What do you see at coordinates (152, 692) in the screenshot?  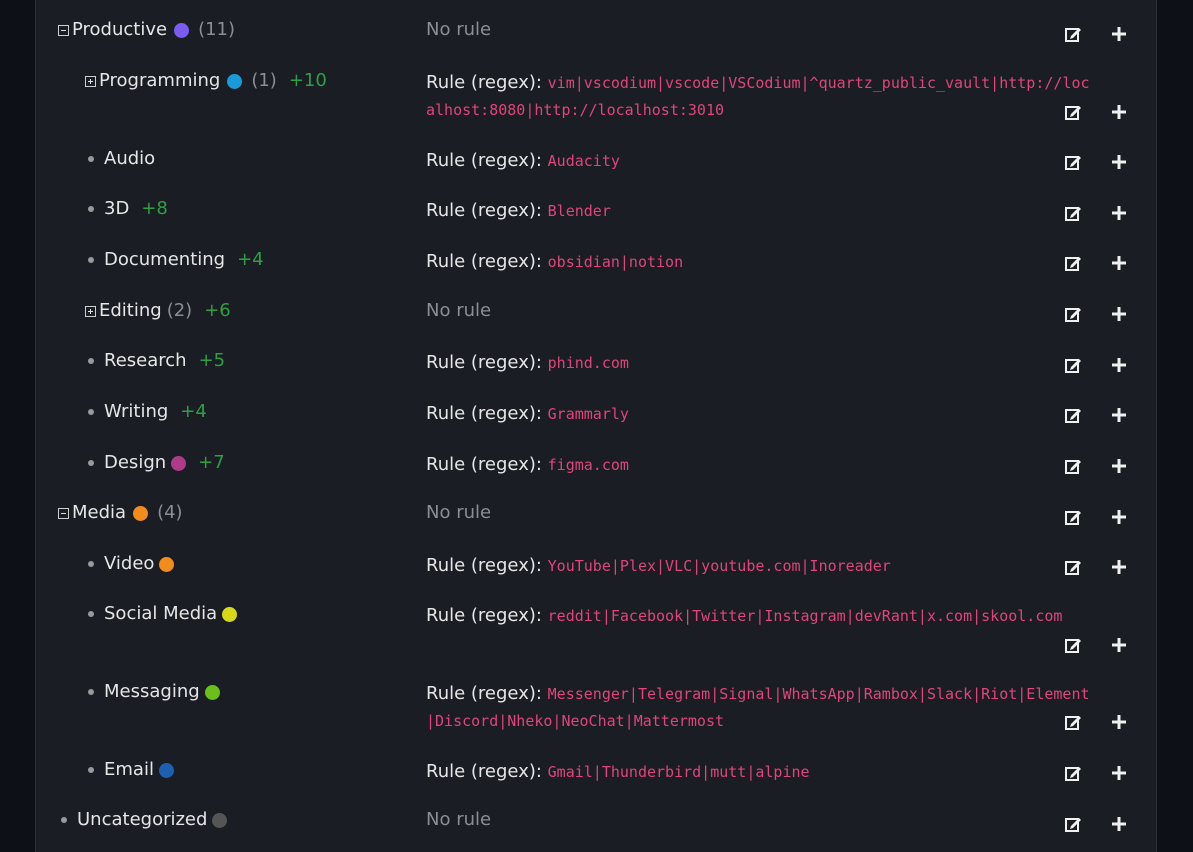 I see `category-label: Messaging` at bounding box center [152, 692].